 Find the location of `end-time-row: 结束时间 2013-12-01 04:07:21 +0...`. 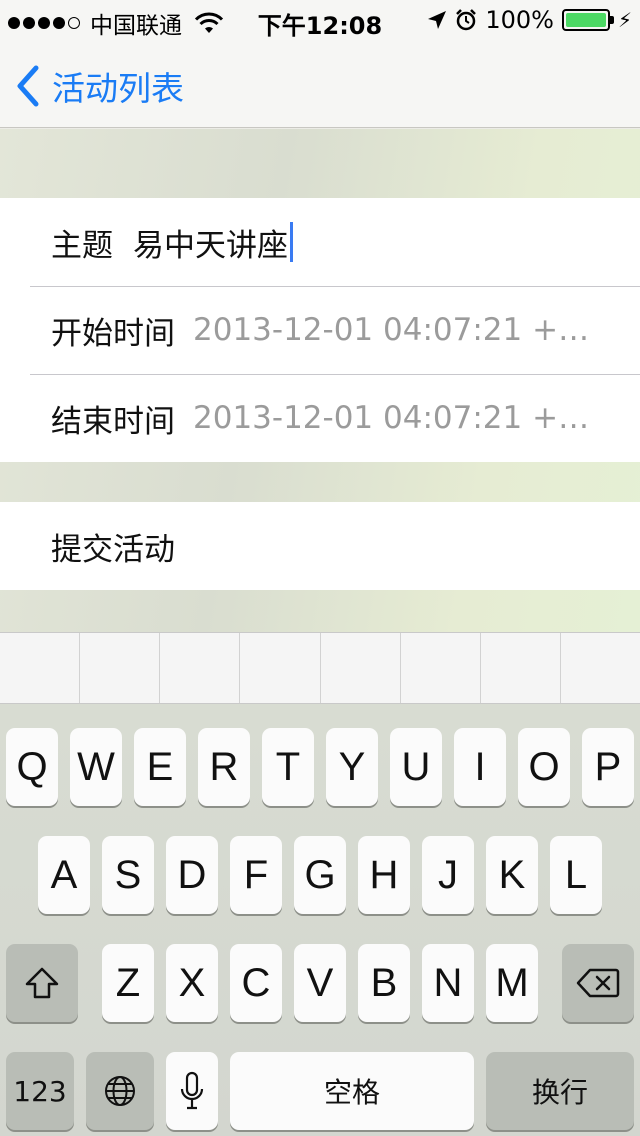

end-time-row: 结束时间 2013-12-01 04:07:21 +0... is located at coordinates (320, 418).